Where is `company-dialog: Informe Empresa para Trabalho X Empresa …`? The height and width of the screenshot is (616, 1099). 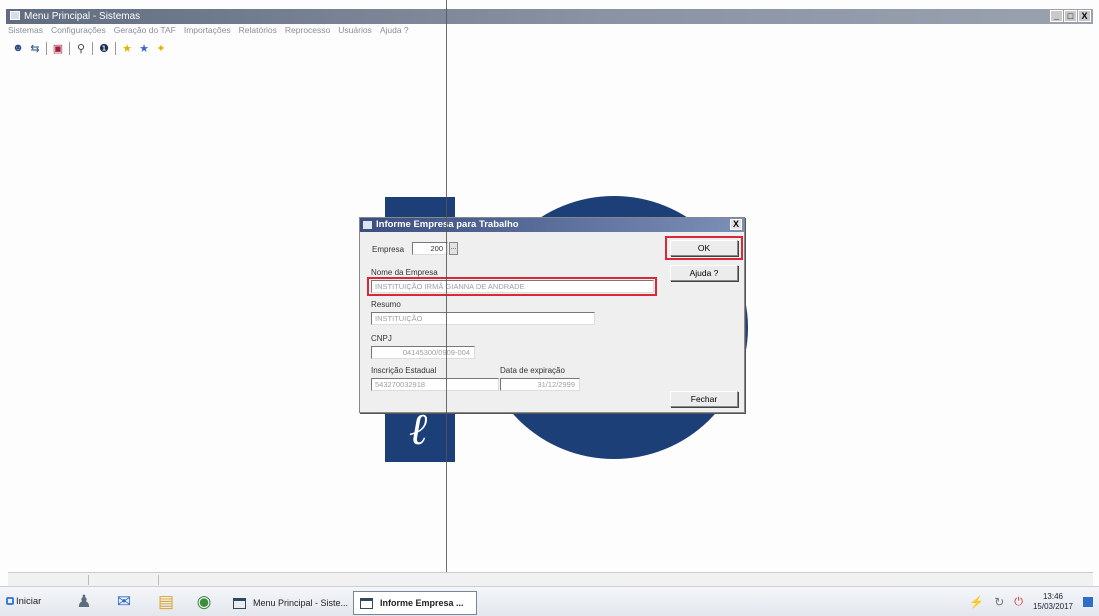
company-dialog: Informe Empresa para Trabalho X Empresa … is located at coordinates (552, 315).